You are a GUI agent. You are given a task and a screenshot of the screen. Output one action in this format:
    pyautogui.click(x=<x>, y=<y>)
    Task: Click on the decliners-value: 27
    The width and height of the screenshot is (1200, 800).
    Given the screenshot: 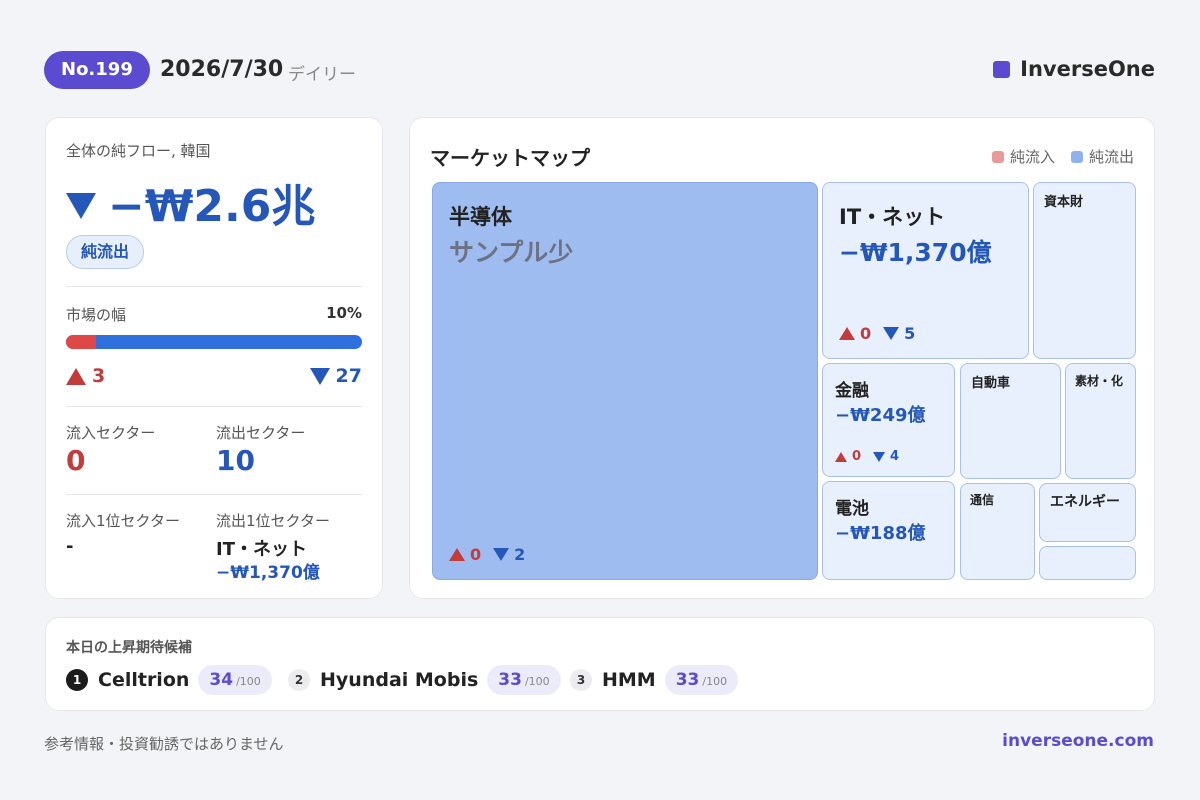 What is the action you would take?
    pyautogui.click(x=348, y=376)
    